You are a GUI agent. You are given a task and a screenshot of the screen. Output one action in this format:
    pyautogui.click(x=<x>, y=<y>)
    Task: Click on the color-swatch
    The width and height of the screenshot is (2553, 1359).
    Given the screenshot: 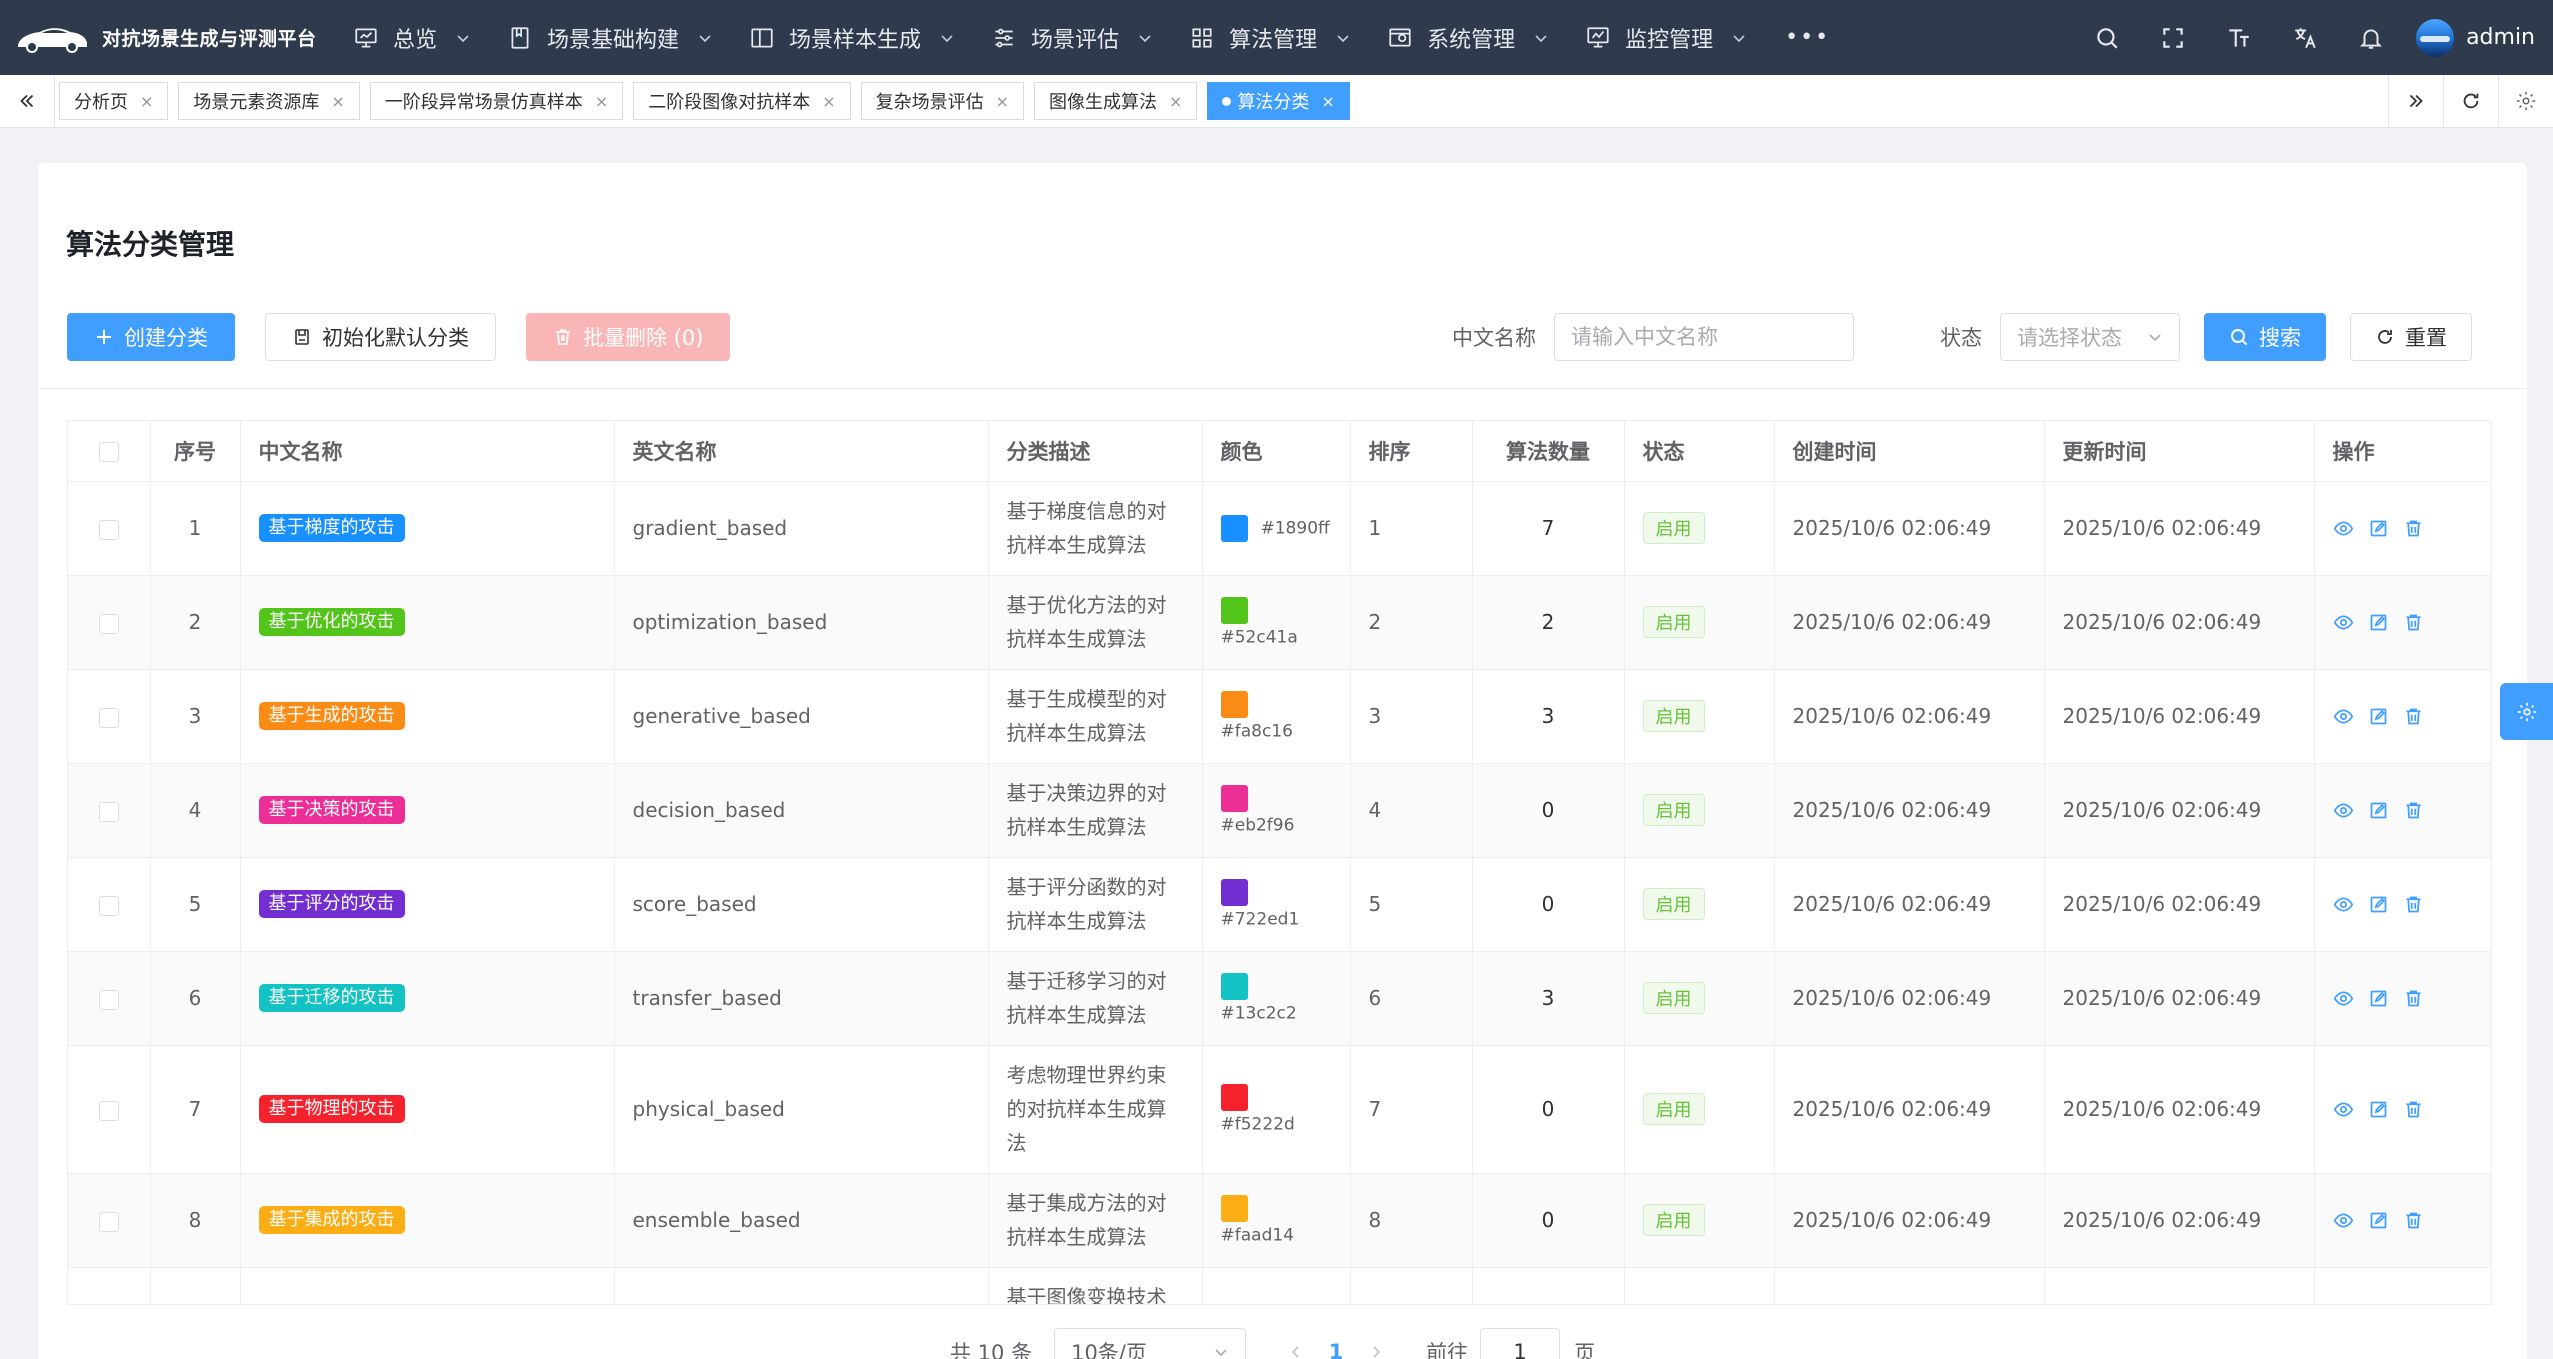 What is the action you would take?
    pyautogui.click(x=1234, y=986)
    